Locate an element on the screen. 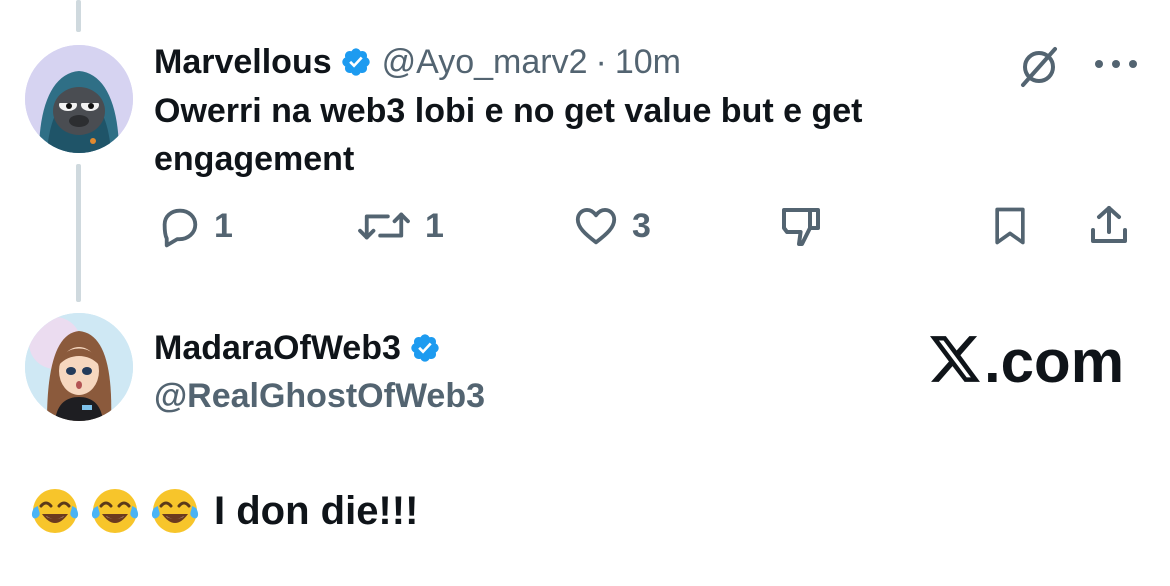 Image resolution: width=1170 pixels, height=586 pixels. x-com-watermark: .com is located at coordinates (1027, 362).